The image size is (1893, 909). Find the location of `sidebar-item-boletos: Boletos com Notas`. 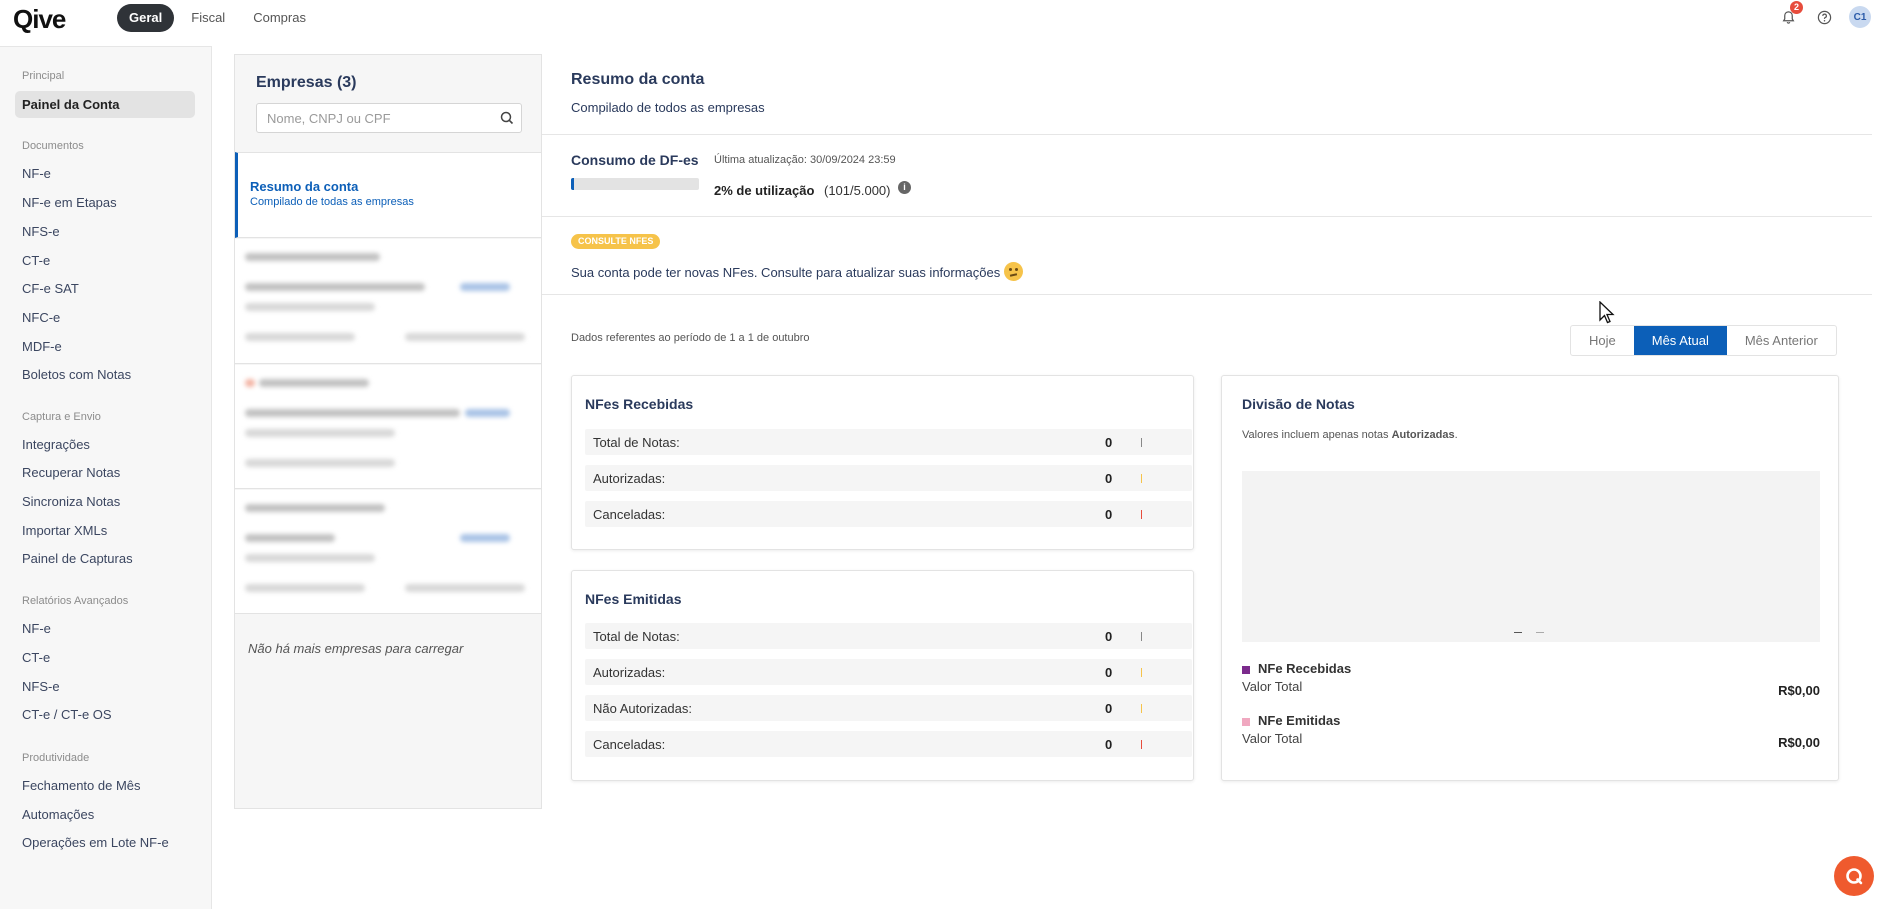

sidebar-item-boletos: Boletos com Notas is located at coordinates (105, 374).